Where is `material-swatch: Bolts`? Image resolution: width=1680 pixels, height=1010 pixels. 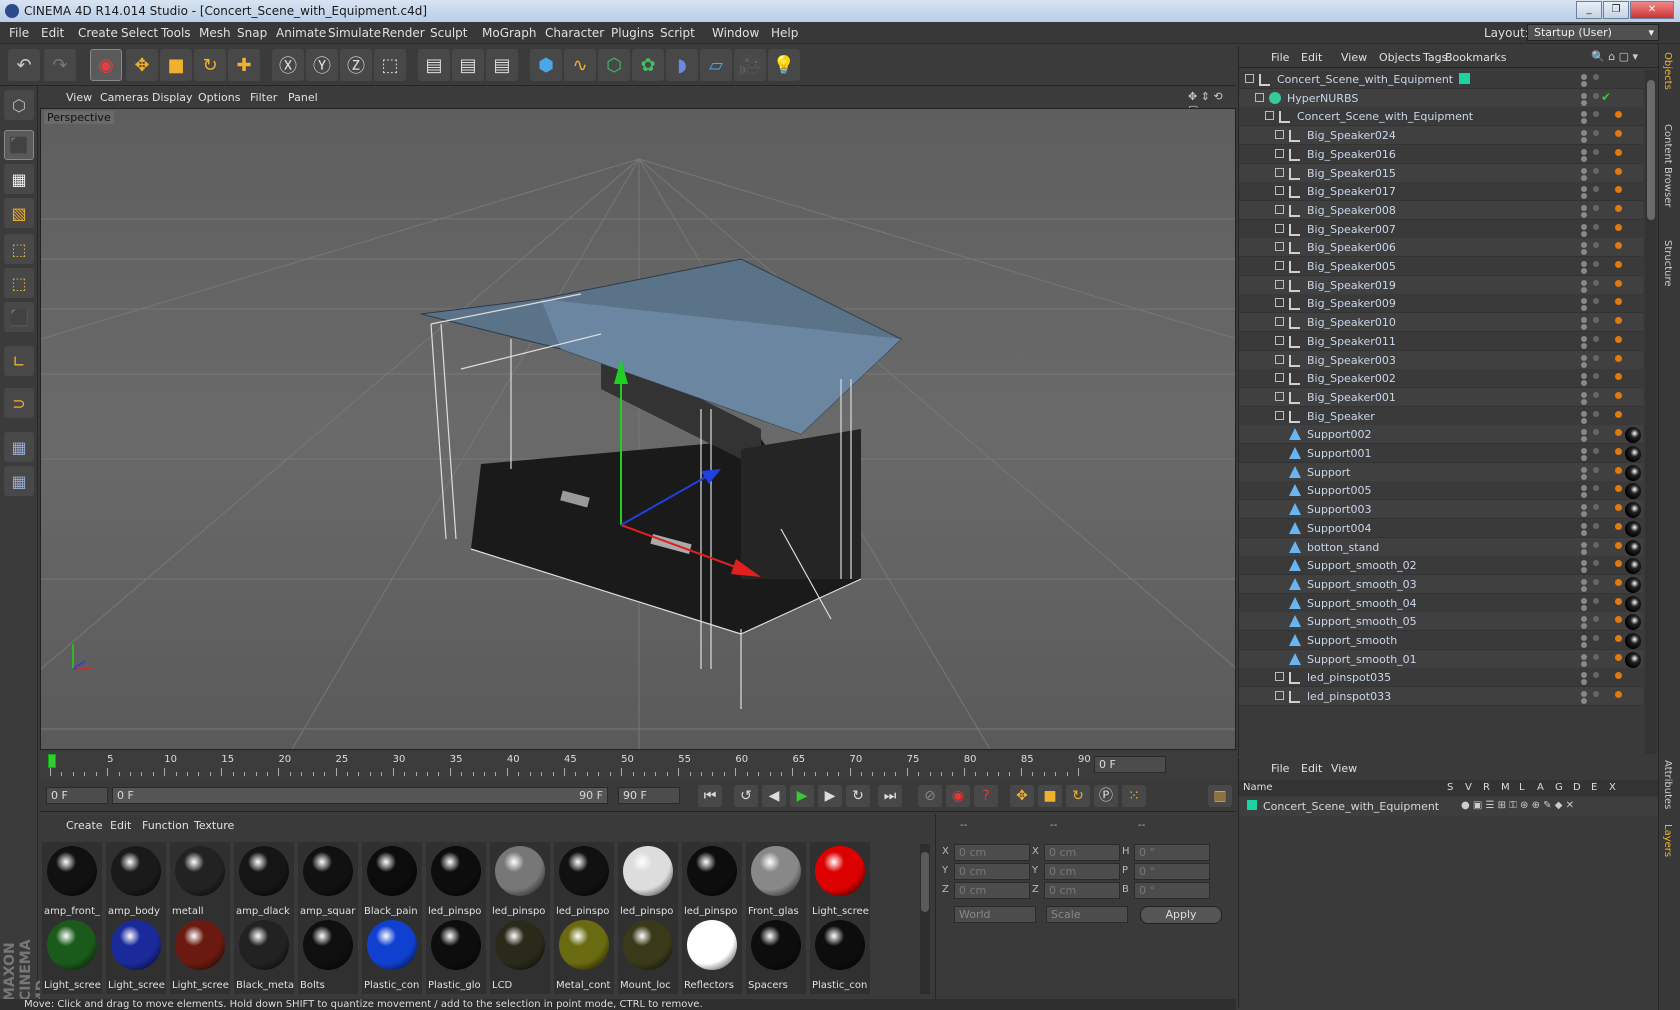 material-swatch: Bolts is located at coordinates (328, 955).